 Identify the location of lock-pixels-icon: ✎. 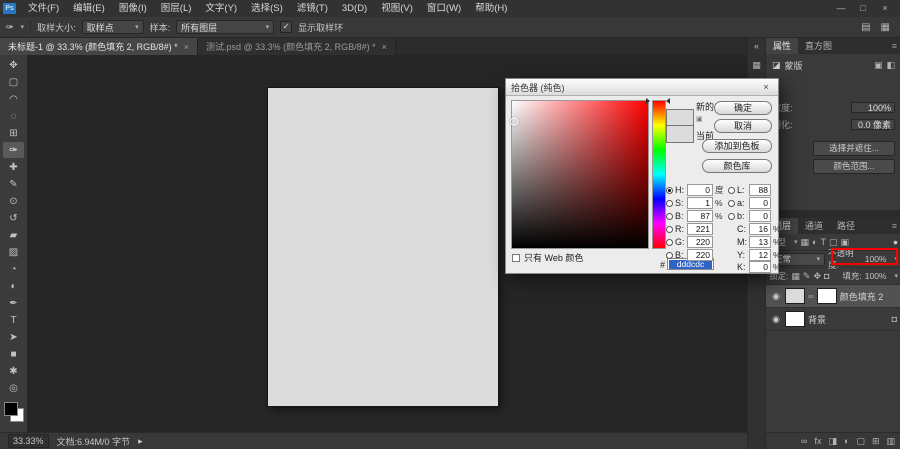
(807, 276).